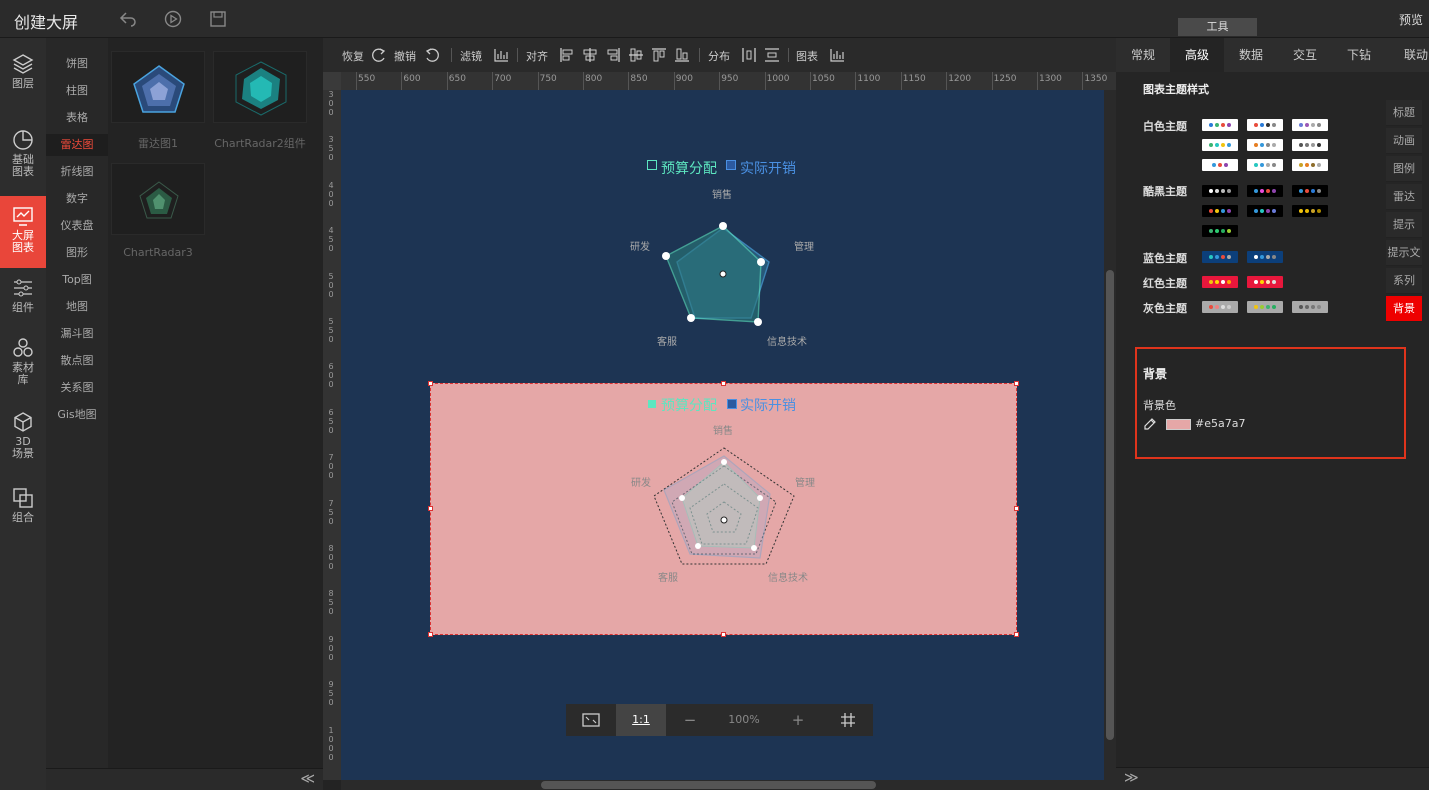 The width and height of the screenshot is (1429, 790). What do you see at coordinates (1404, 141) in the screenshot?
I see `side-tab-animation: 动画` at bounding box center [1404, 141].